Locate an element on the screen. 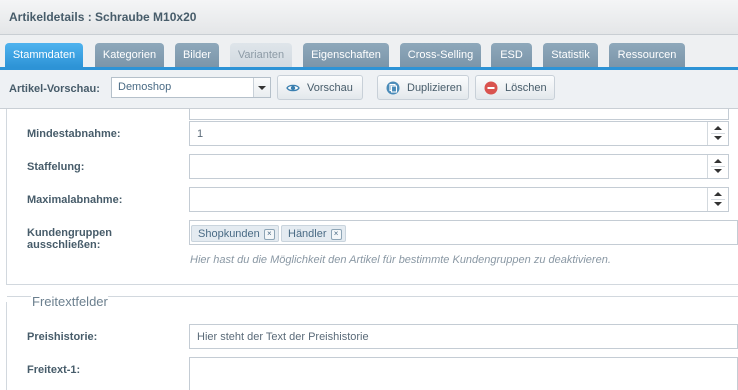 This screenshot has width=738, height=390. graduation-label: Staffelung: is located at coordinates (56, 167).